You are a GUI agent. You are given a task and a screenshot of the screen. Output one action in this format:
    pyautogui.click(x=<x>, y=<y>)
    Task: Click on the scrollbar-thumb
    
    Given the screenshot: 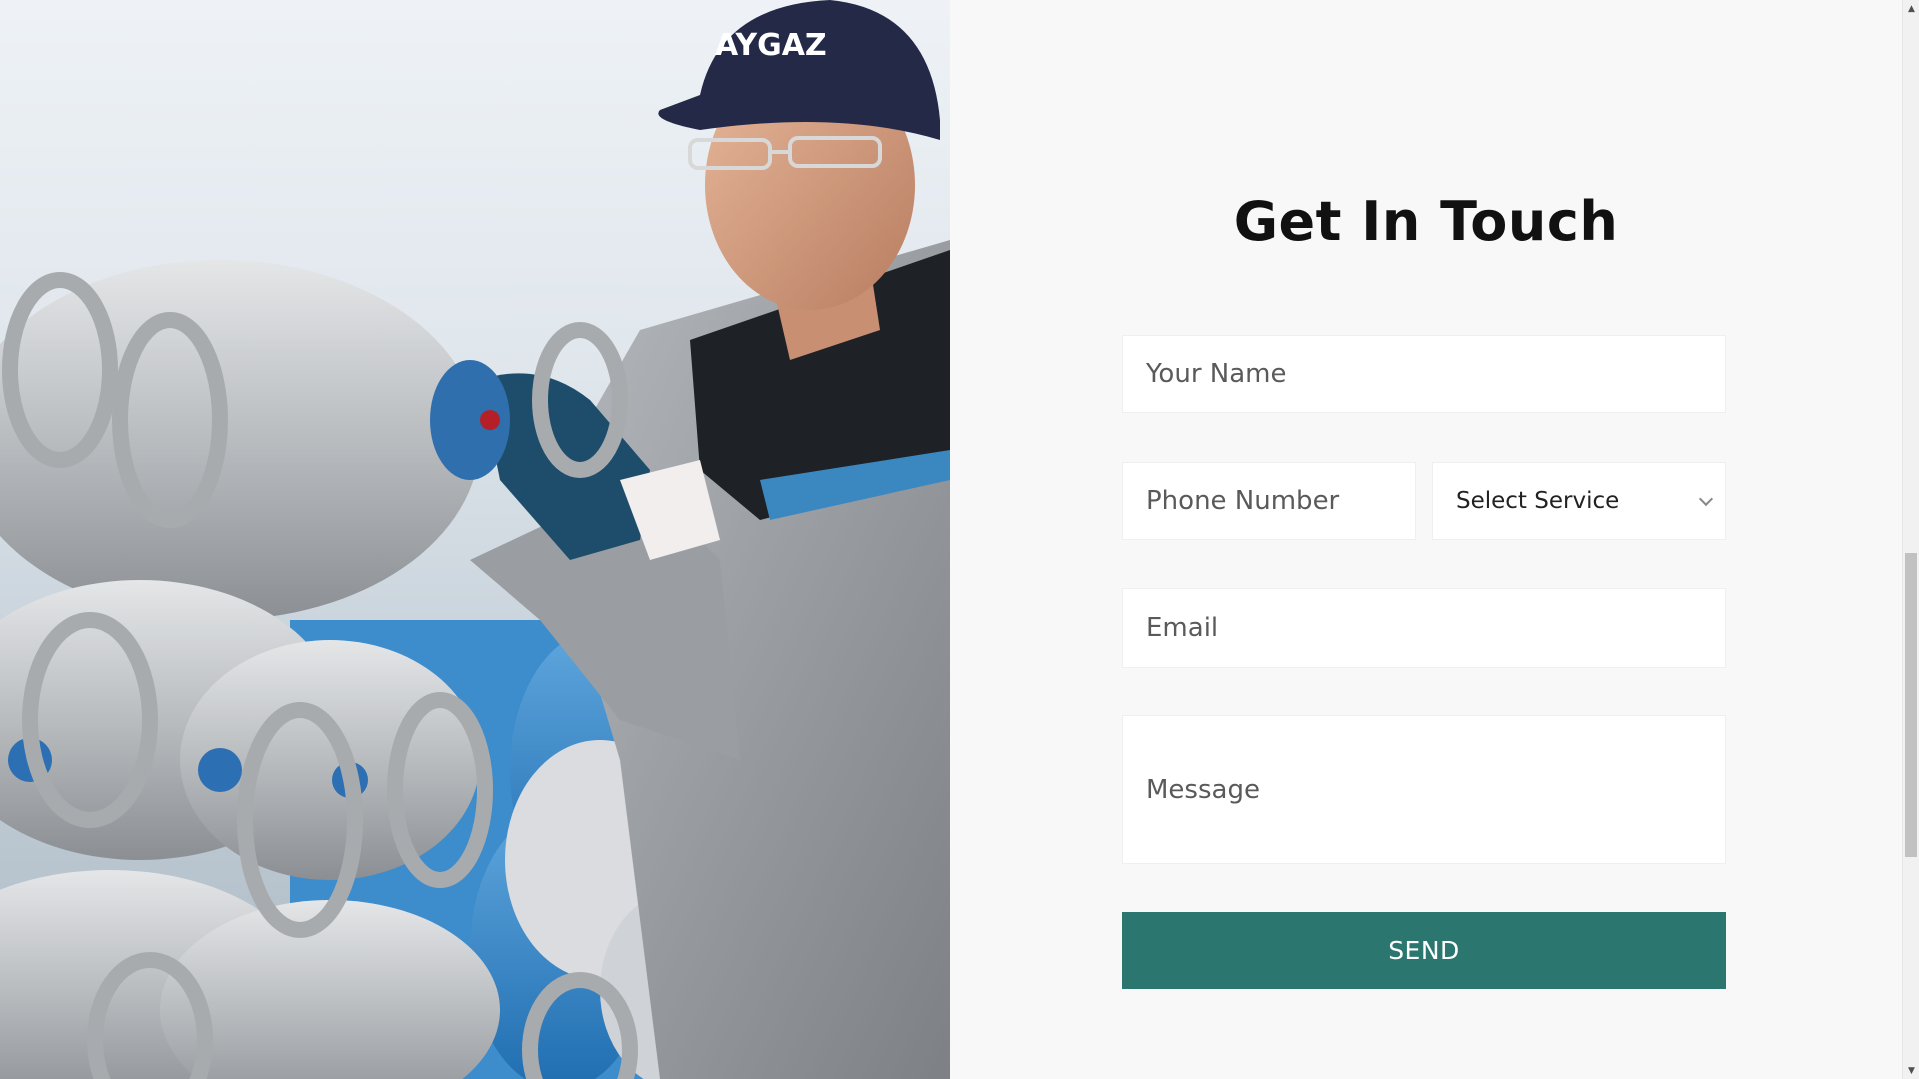 What is the action you would take?
    pyautogui.click(x=1911, y=705)
    